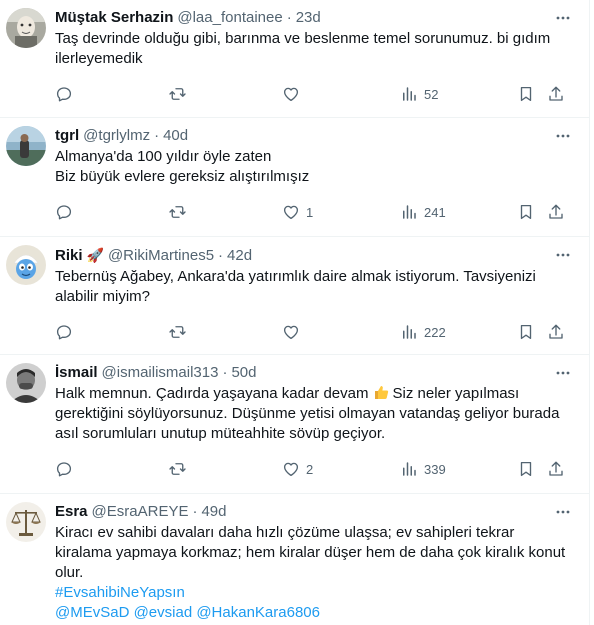 The width and height of the screenshot is (594, 625). What do you see at coordinates (95, 255) in the screenshot?
I see `rocket-emoji: 🚀` at bounding box center [95, 255].